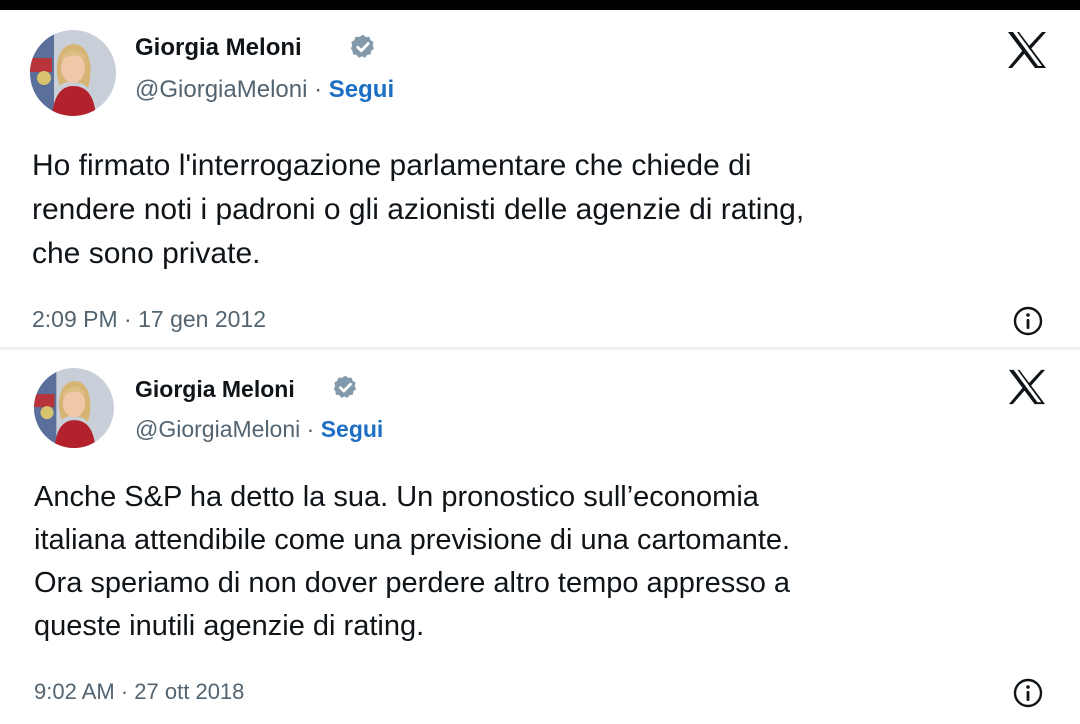 The height and width of the screenshot is (724, 1080). I want to click on tweet-timestamp: 9:02 AM · 27 ott 2018, so click(139, 692).